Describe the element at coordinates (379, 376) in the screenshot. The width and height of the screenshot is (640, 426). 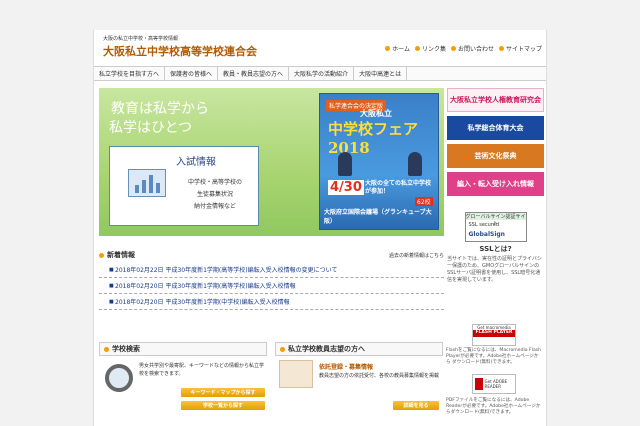
I see `teacher-text: 教員志望の方の依託受付、各校の教員募集情報を掲載` at that location.